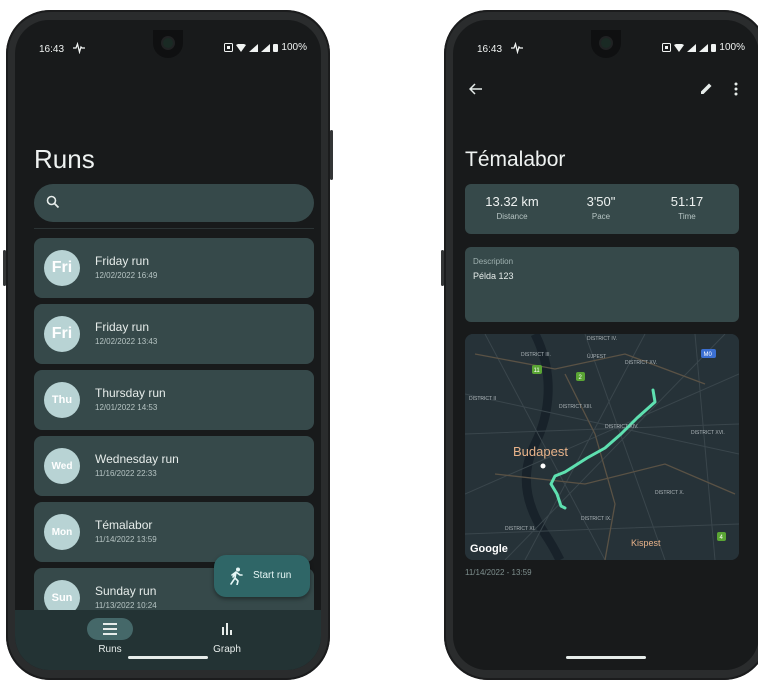 Image resolution: width=758 pixels, height=685 pixels. What do you see at coordinates (602, 339) in the screenshot?
I see `district-label: DISTRICT IV.` at bounding box center [602, 339].